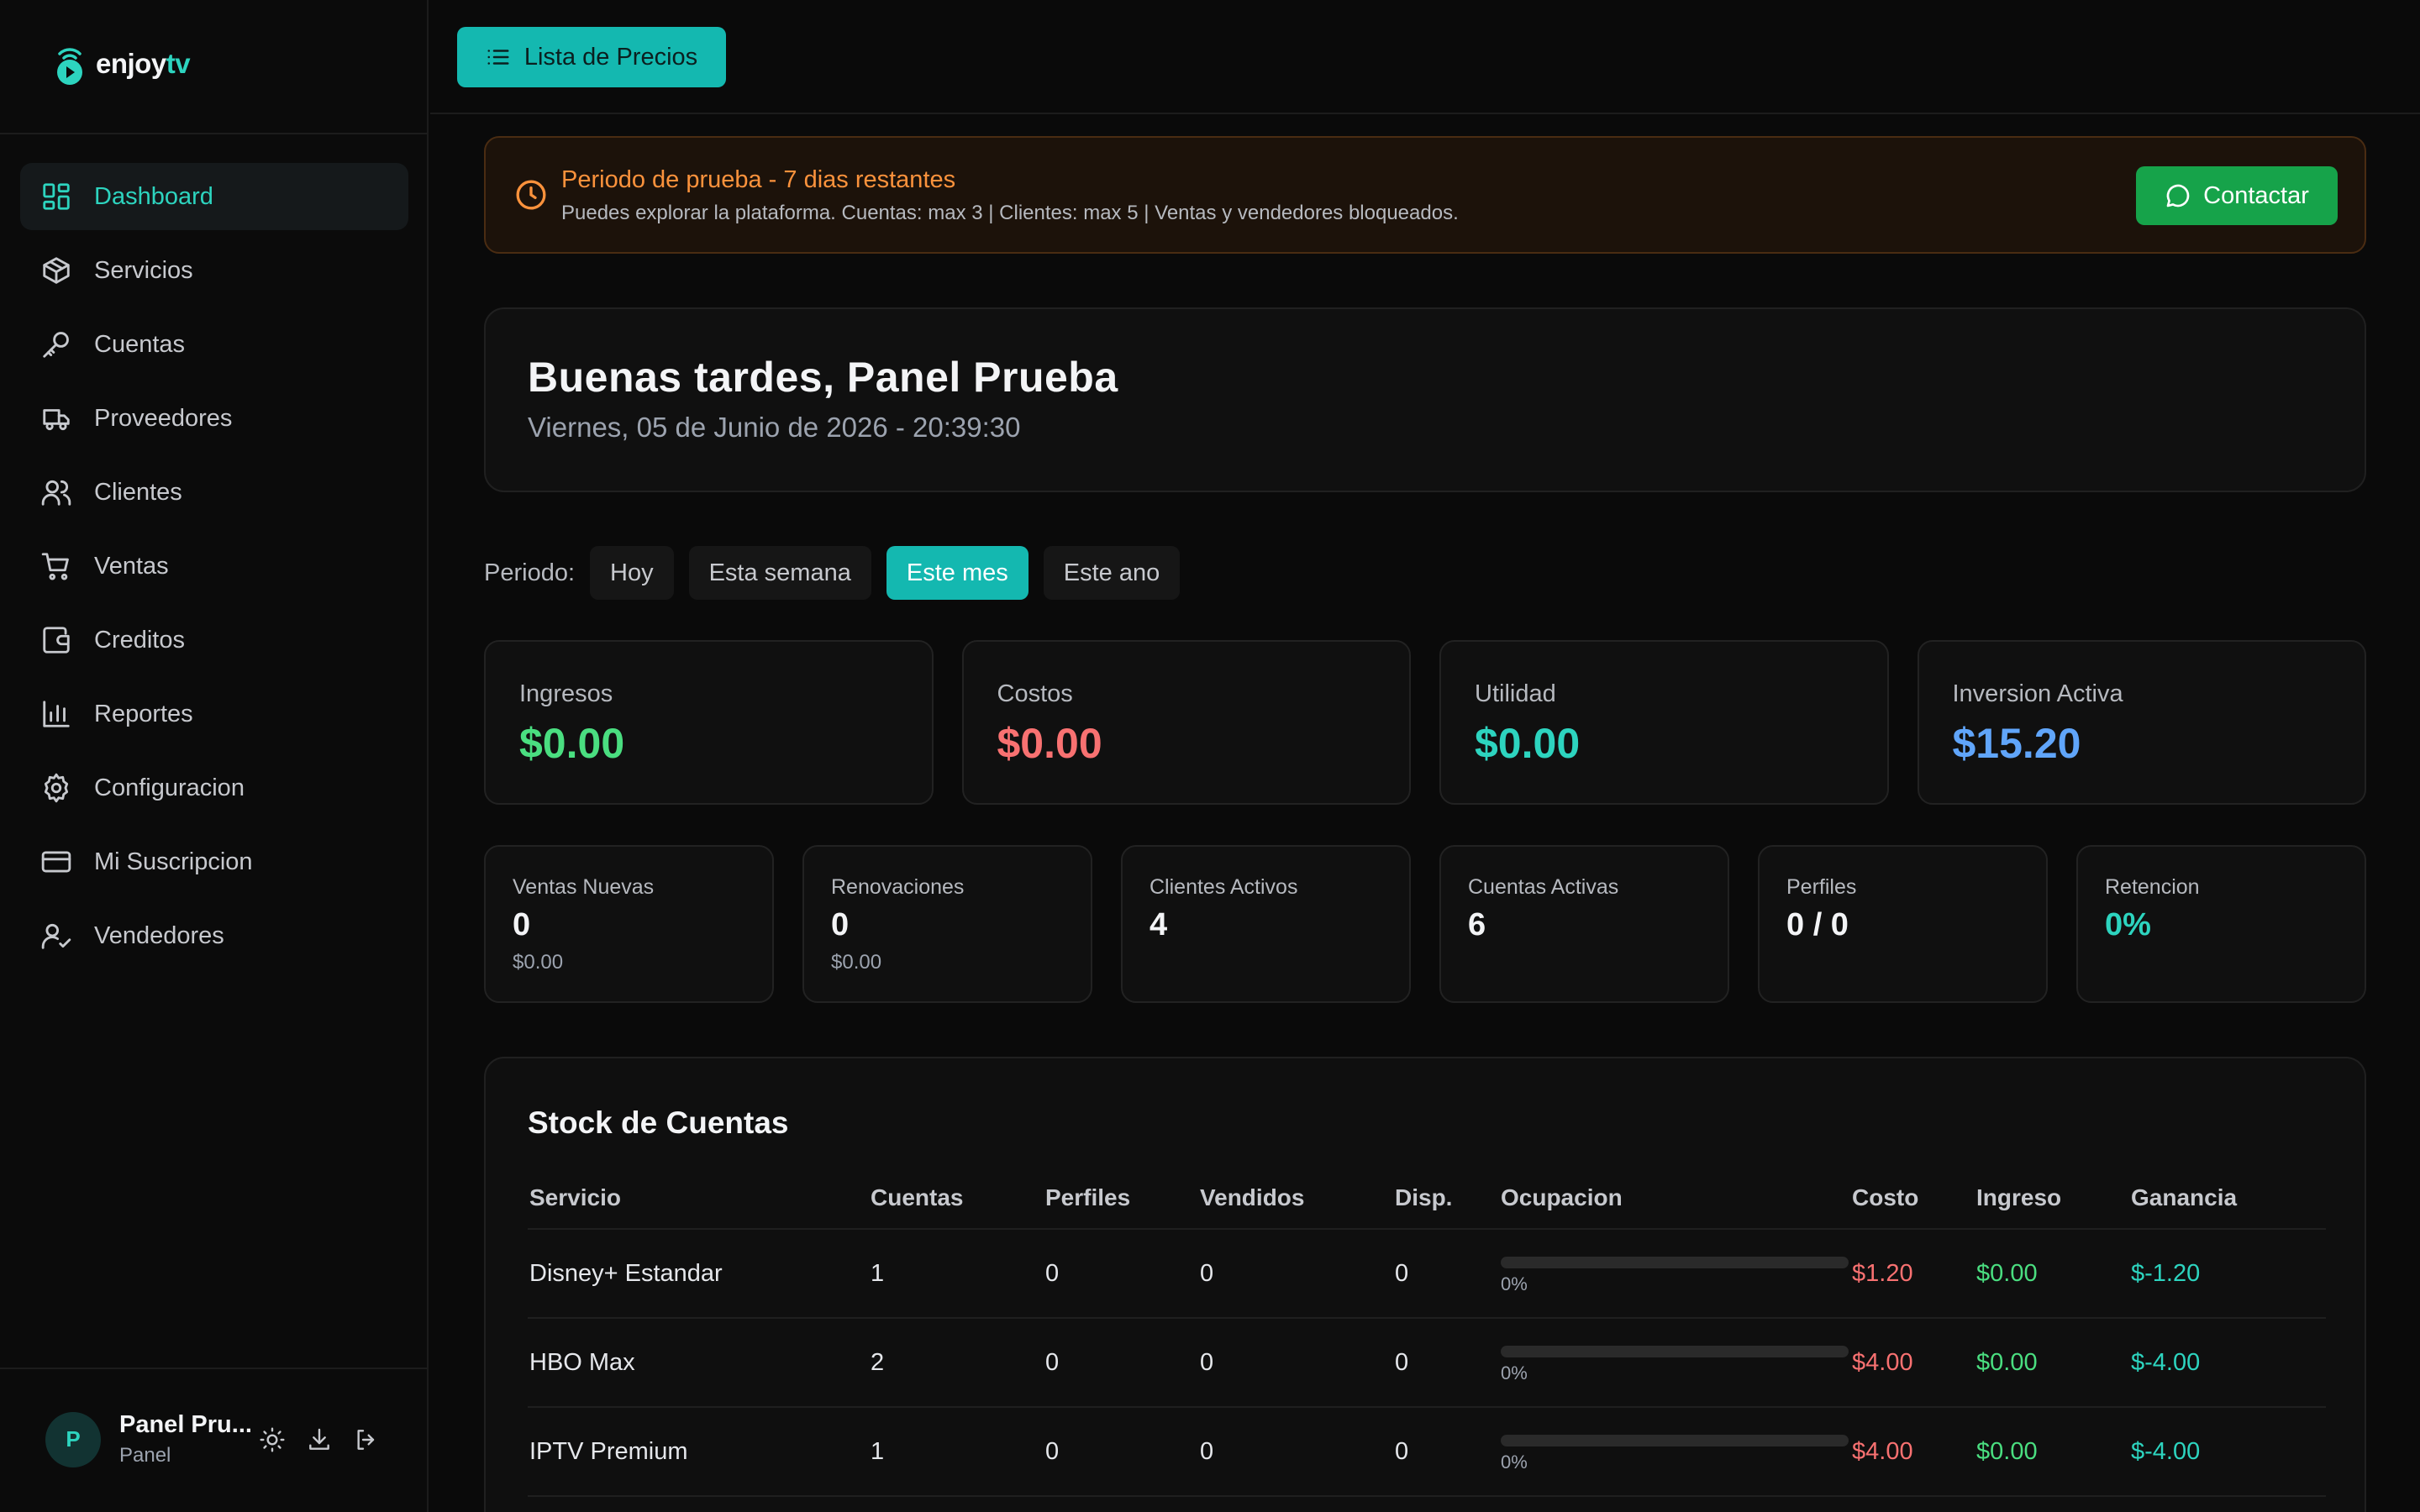 The image size is (2420, 1512). What do you see at coordinates (1543, 887) in the screenshot?
I see `stat-label: Cuentas Activas` at bounding box center [1543, 887].